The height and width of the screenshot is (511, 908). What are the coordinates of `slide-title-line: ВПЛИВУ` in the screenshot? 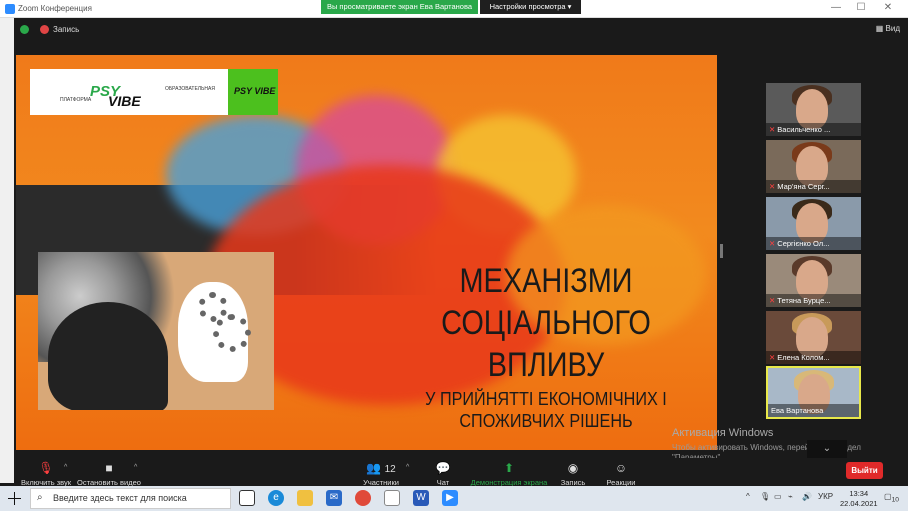 It's located at (546, 365).